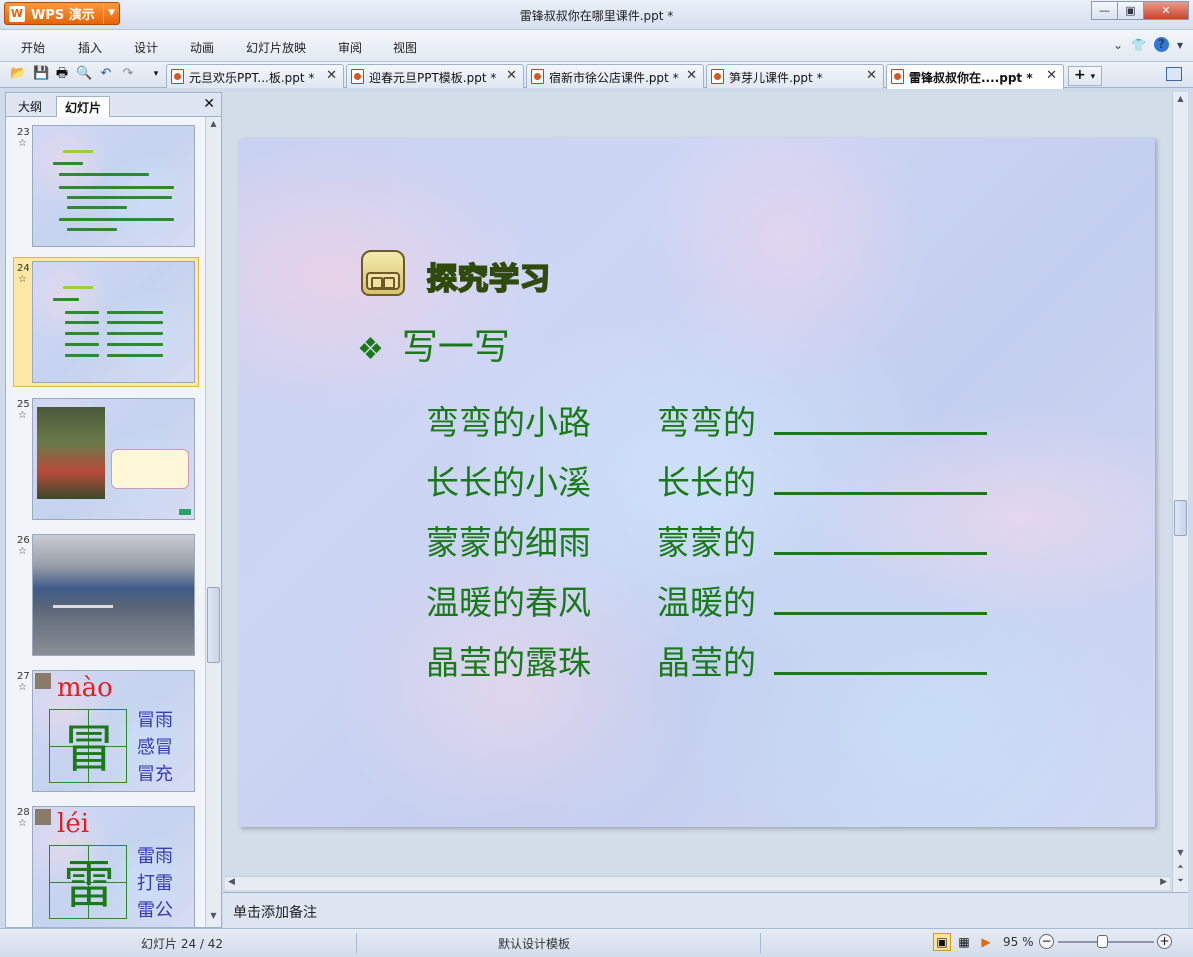 The image size is (1193, 957). Describe the element at coordinates (213, 522) in the screenshot. I see `thumbnail-scrollbar: ▲ ▼` at that location.